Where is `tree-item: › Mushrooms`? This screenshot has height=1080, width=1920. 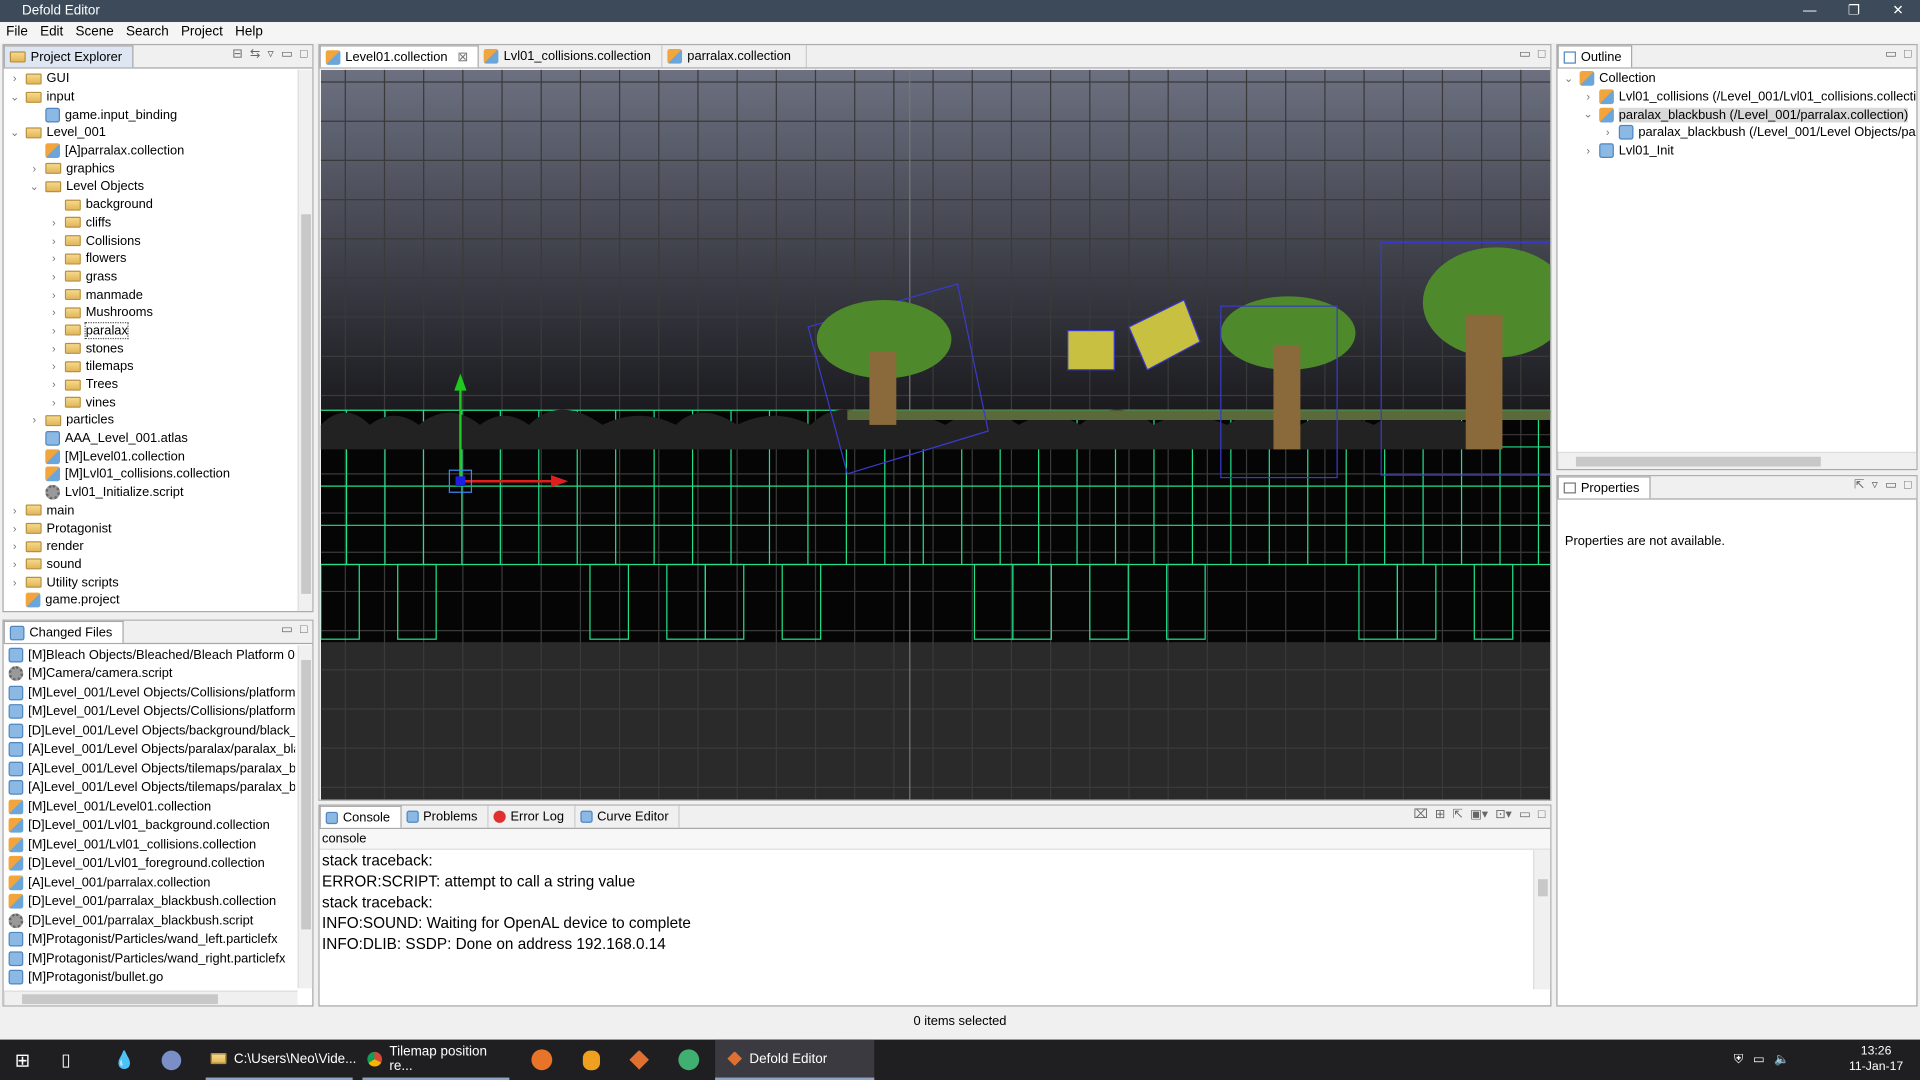 tree-item: › Mushrooms is located at coordinates (158, 313).